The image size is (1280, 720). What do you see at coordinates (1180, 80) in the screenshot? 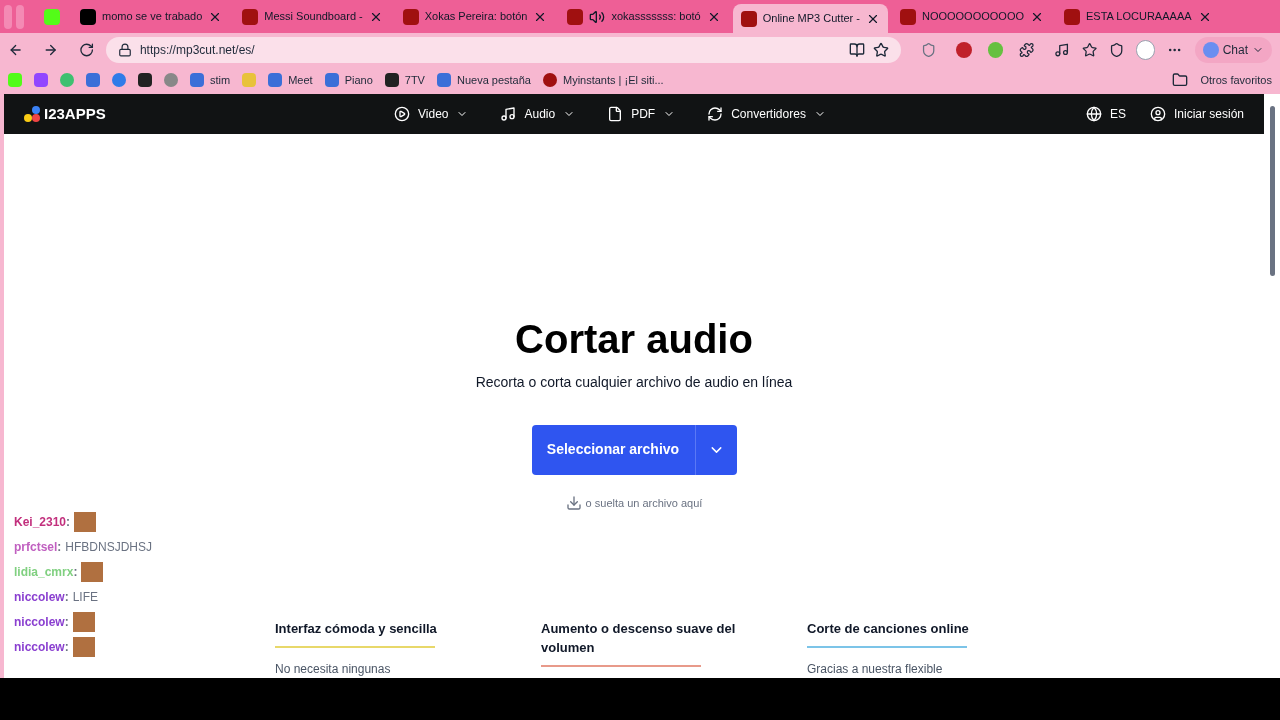
I see `folder-icon` at bounding box center [1180, 80].